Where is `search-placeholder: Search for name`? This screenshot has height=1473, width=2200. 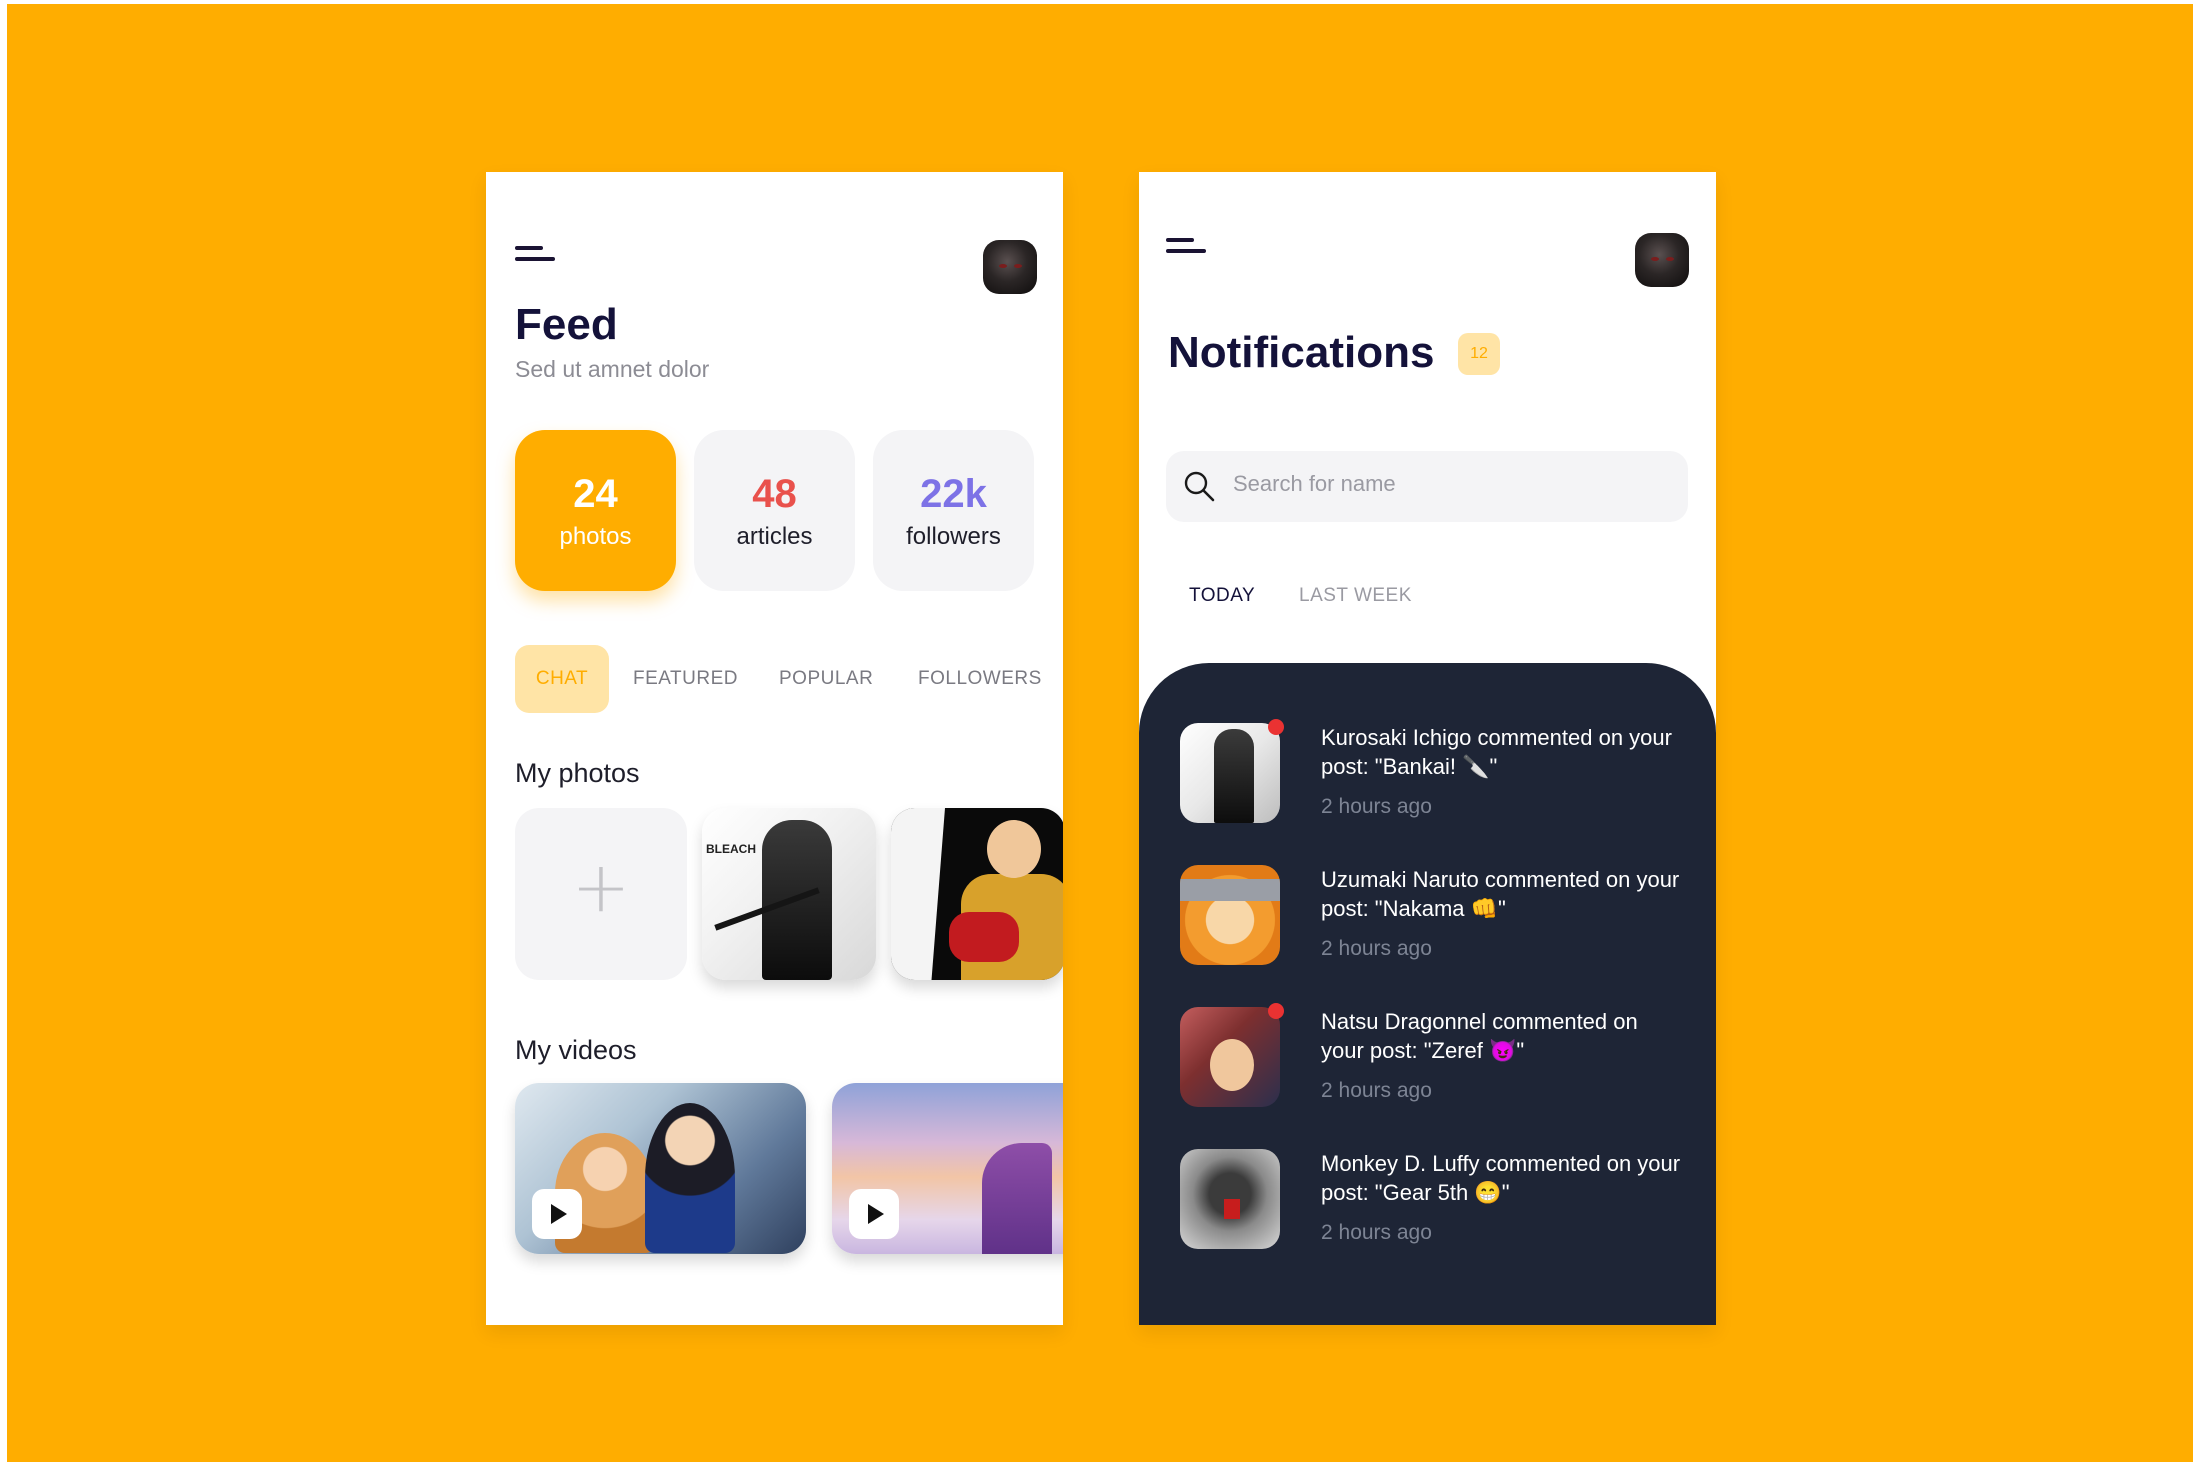
search-placeholder: Search for name is located at coordinates (1314, 483).